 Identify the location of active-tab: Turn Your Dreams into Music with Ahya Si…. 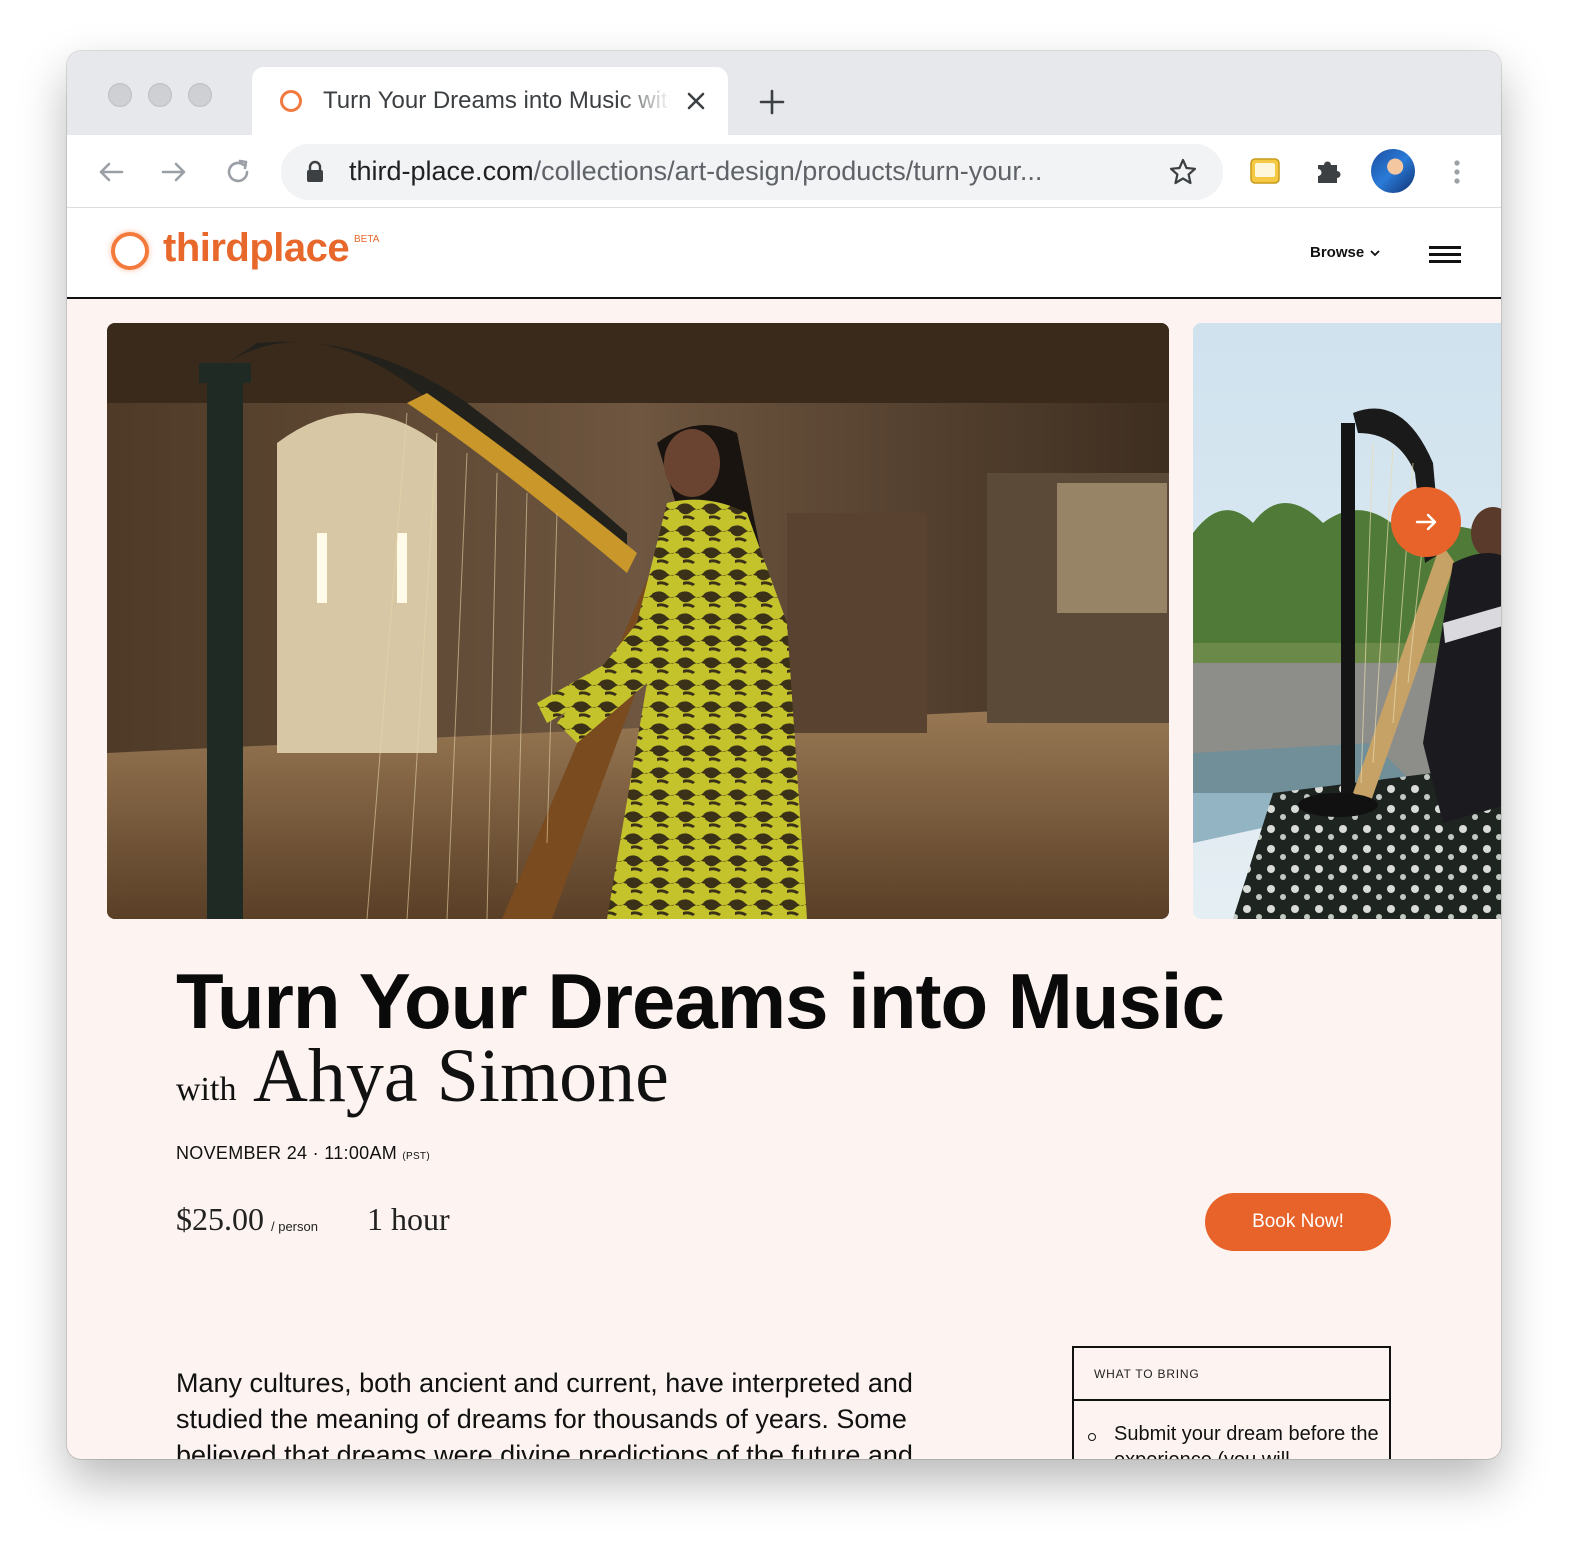
(490, 101).